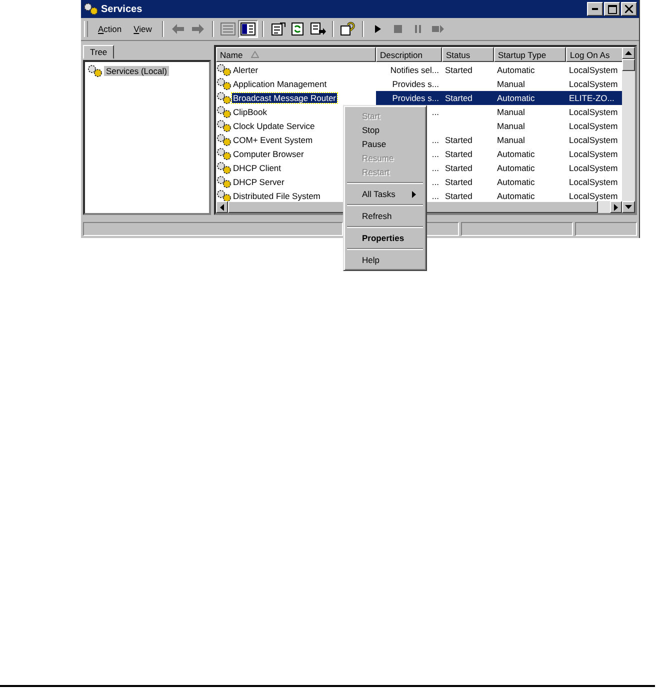 The height and width of the screenshot is (689, 664). Describe the element at coordinates (257, 168) in the screenshot. I see `service-name: DHCP Client` at that location.